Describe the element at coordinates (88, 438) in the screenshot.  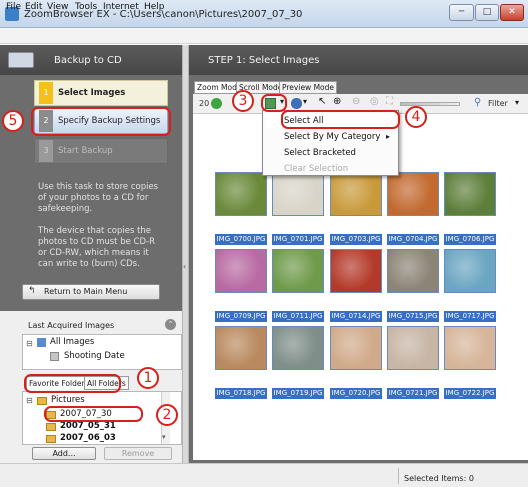
I see `folder-item: 2007_06_03` at that location.